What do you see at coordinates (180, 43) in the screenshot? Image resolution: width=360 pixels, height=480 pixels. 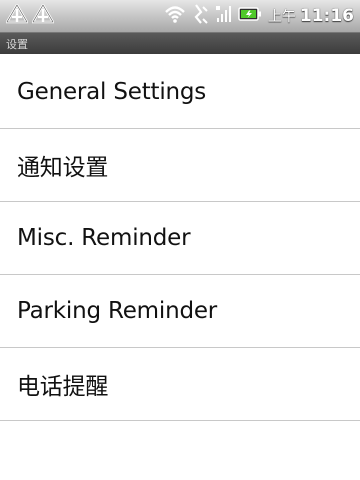 I see `title-bar: 设置` at bounding box center [180, 43].